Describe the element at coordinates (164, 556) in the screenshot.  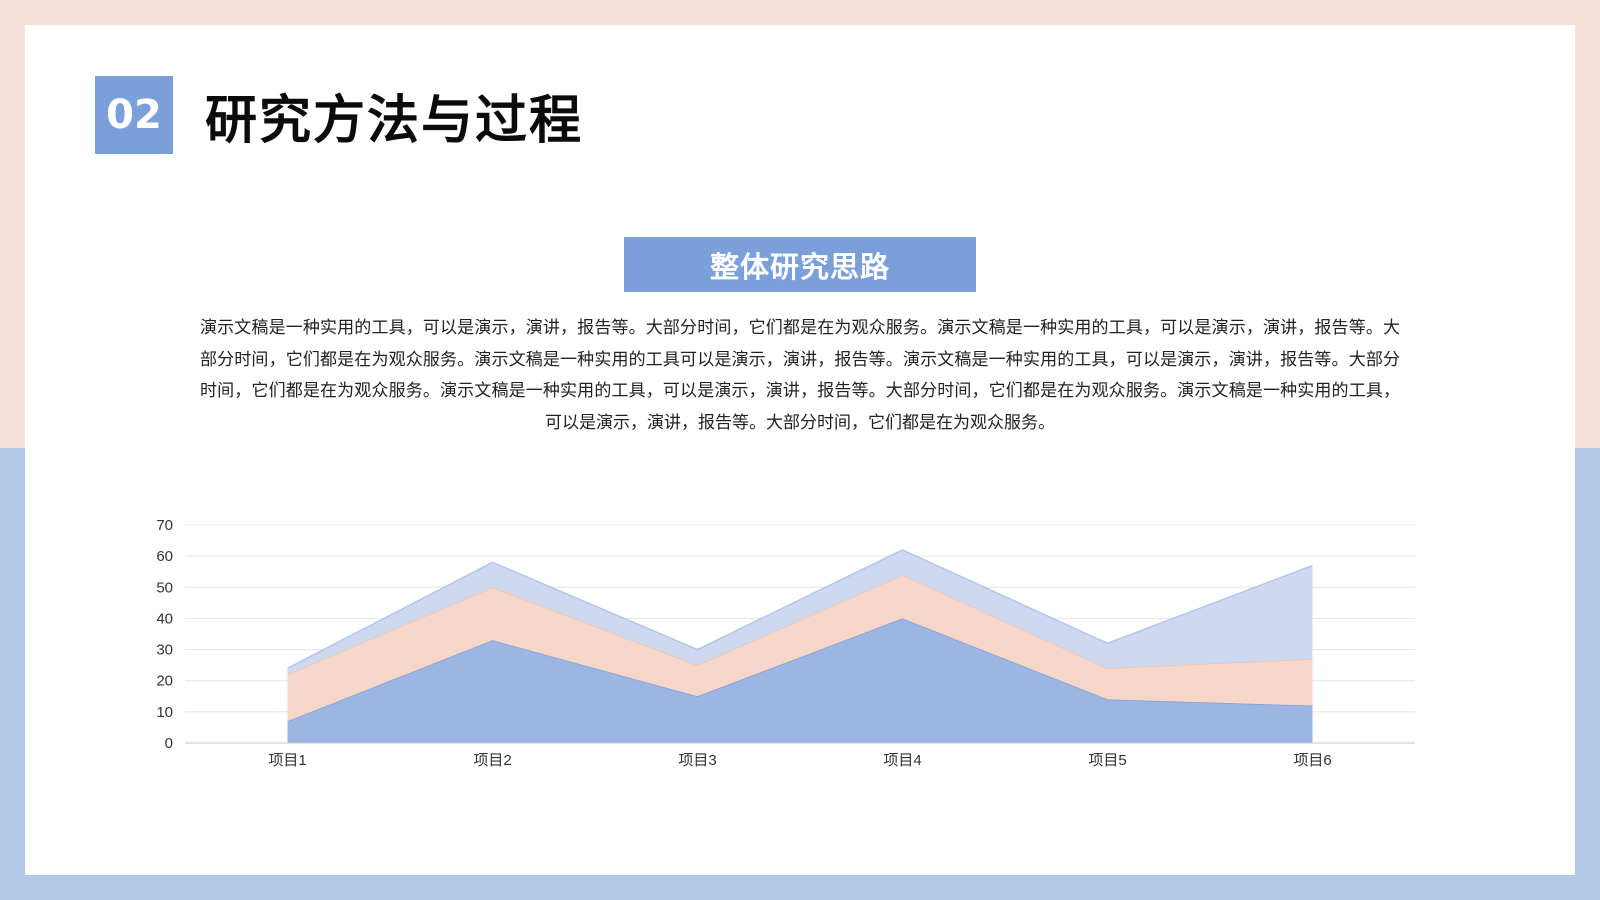
I see `y-tick-label: 60` at that location.